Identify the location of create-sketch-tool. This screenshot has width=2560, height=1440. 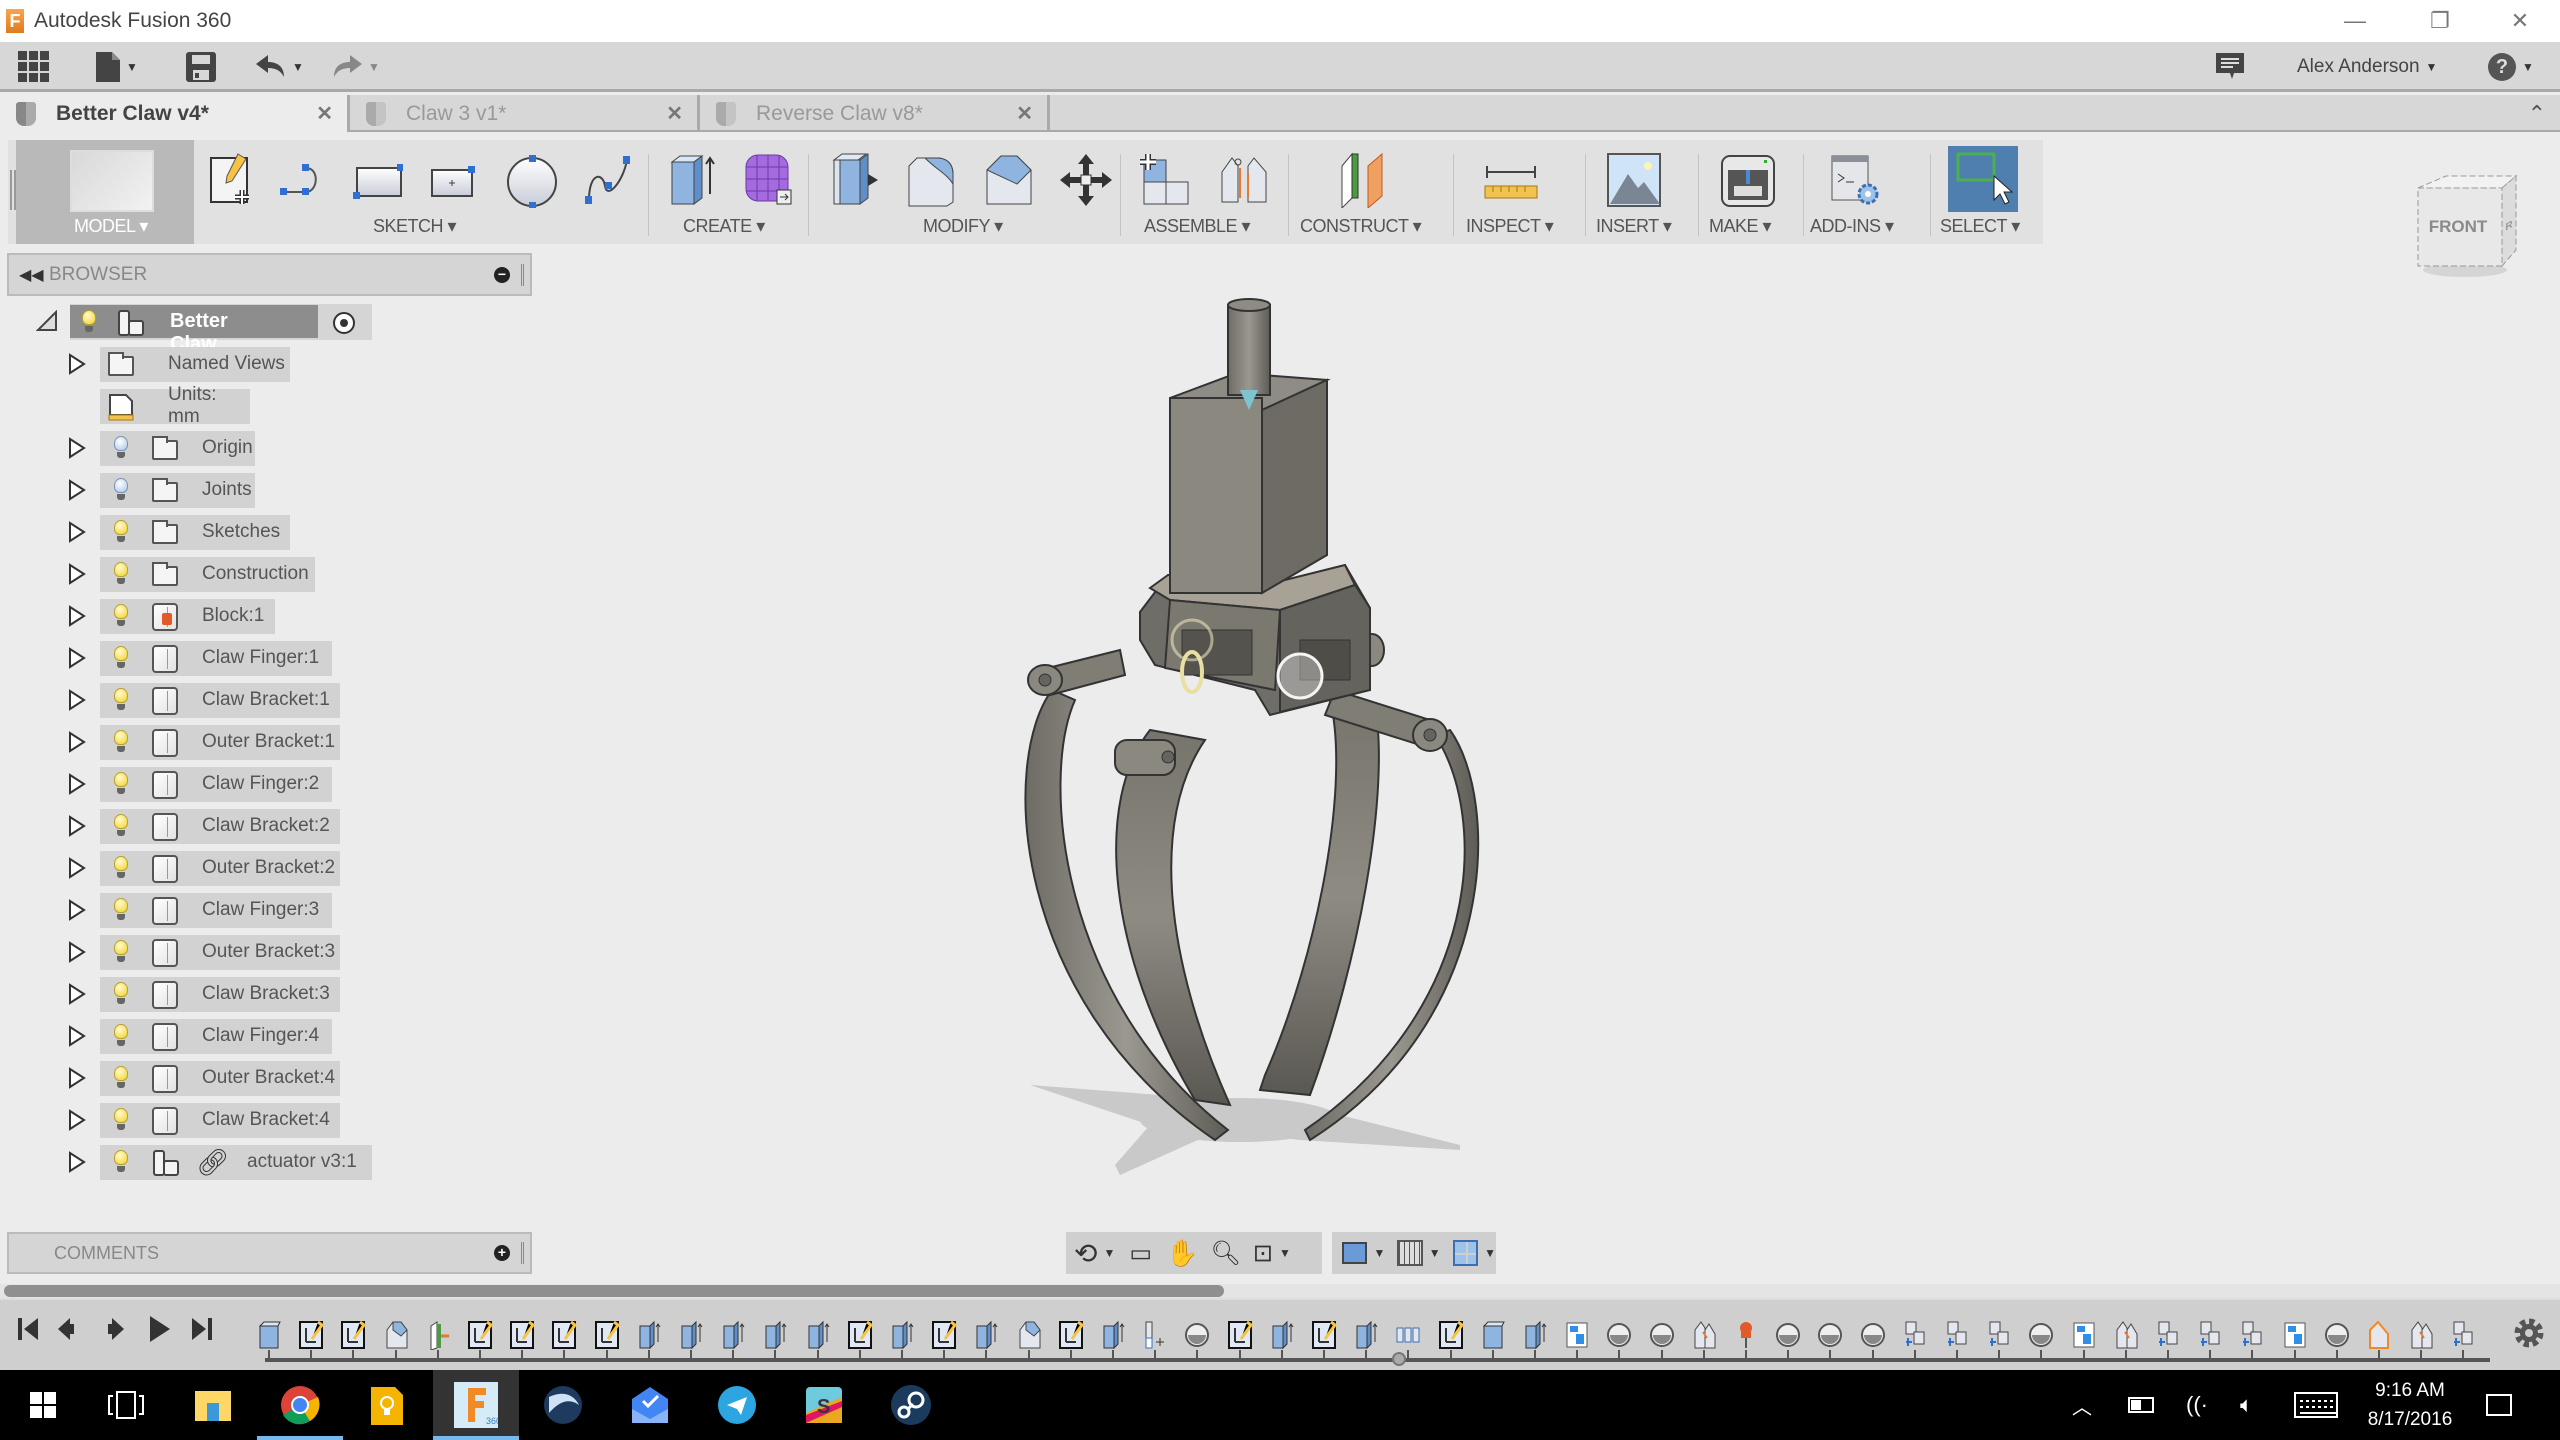
(233, 180).